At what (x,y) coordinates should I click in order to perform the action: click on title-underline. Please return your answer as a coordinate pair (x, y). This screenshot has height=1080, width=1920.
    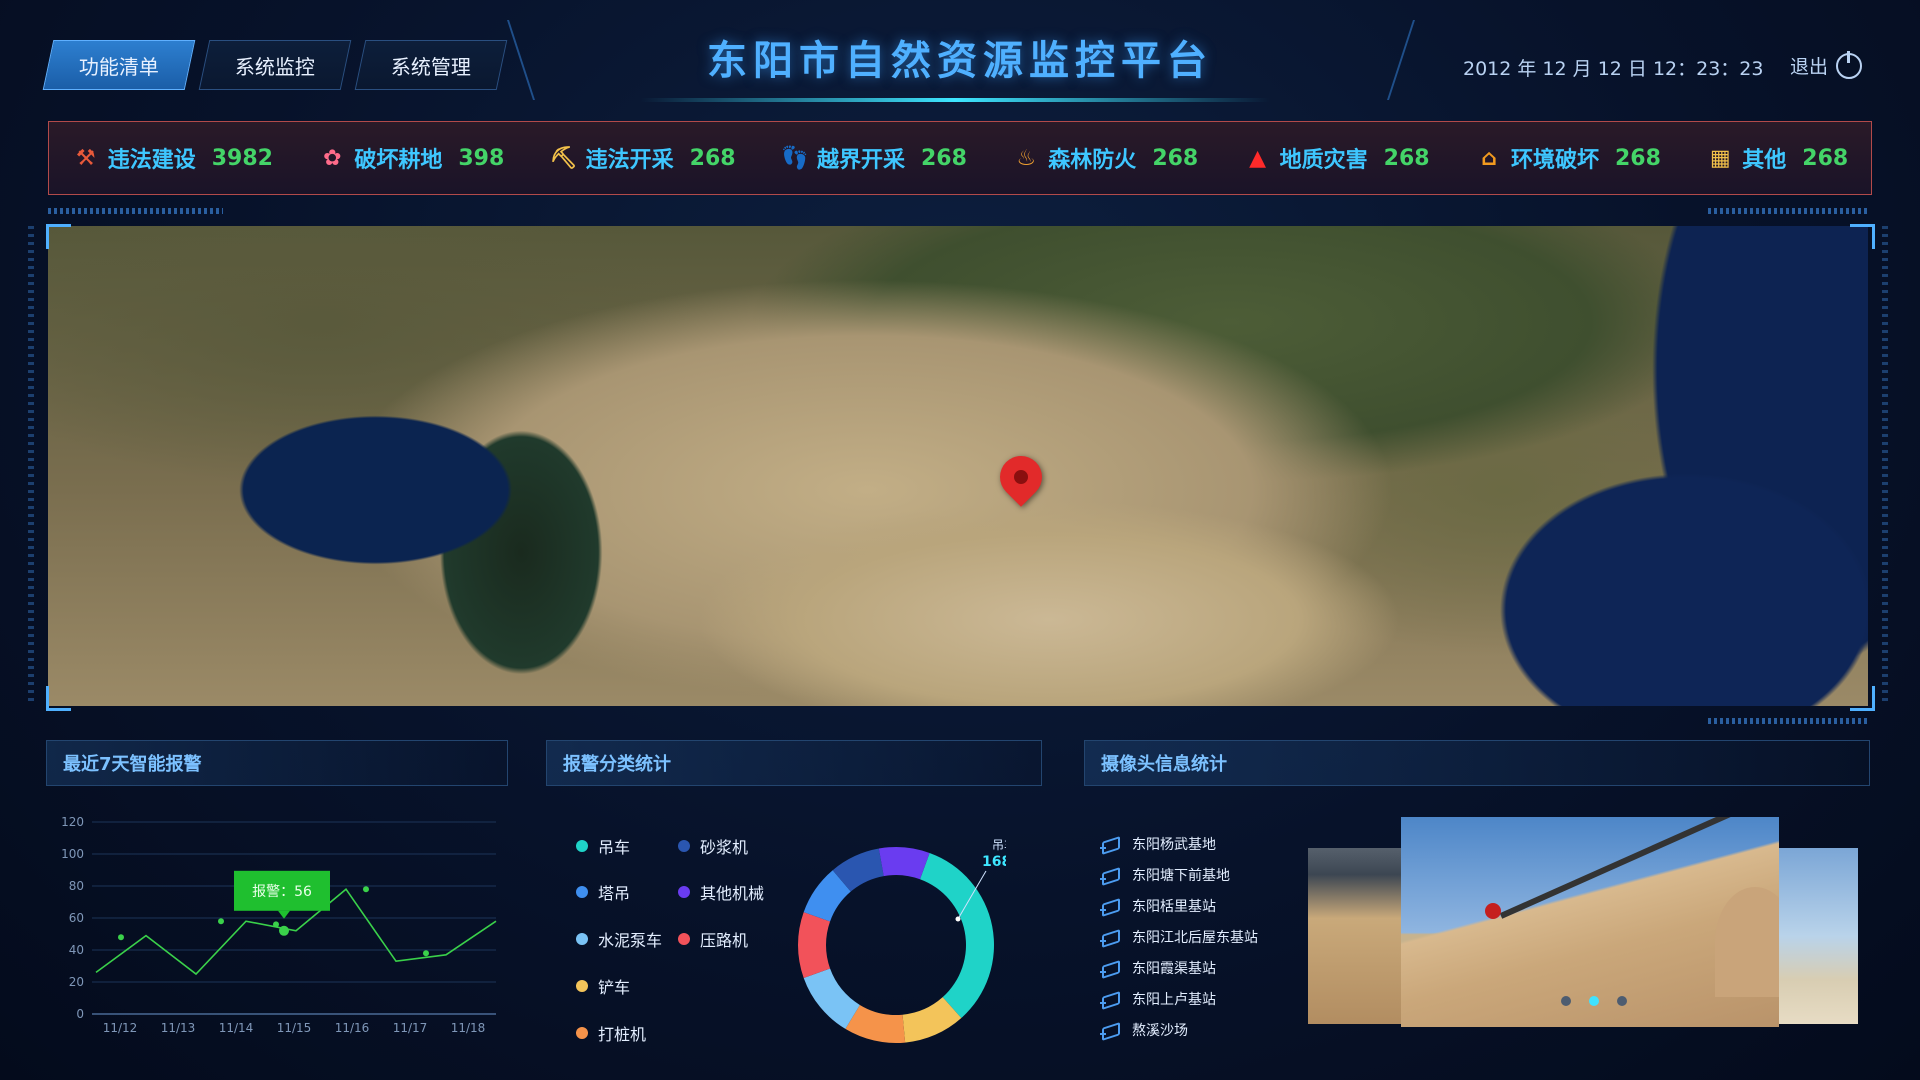
    Looking at the image, I should click on (955, 100).